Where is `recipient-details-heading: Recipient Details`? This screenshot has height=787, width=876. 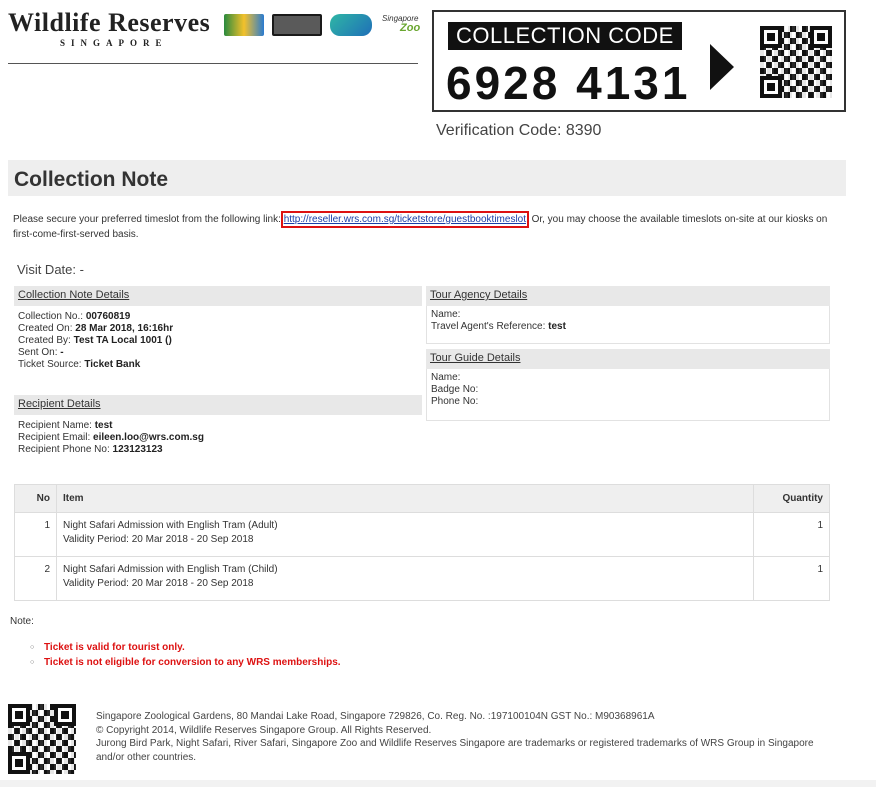
recipient-details-heading: Recipient Details is located at coordinates (218, 405).